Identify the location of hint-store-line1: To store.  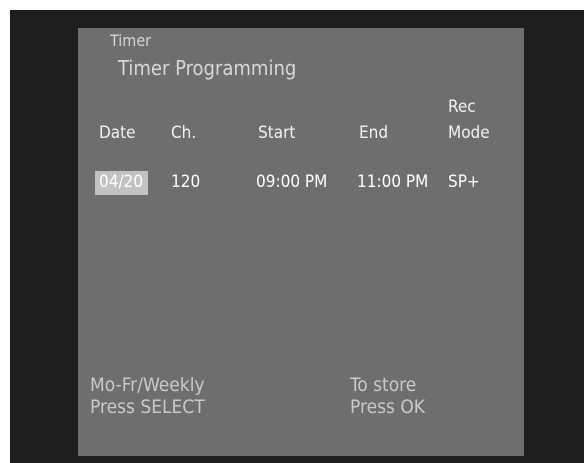
(383, 385).